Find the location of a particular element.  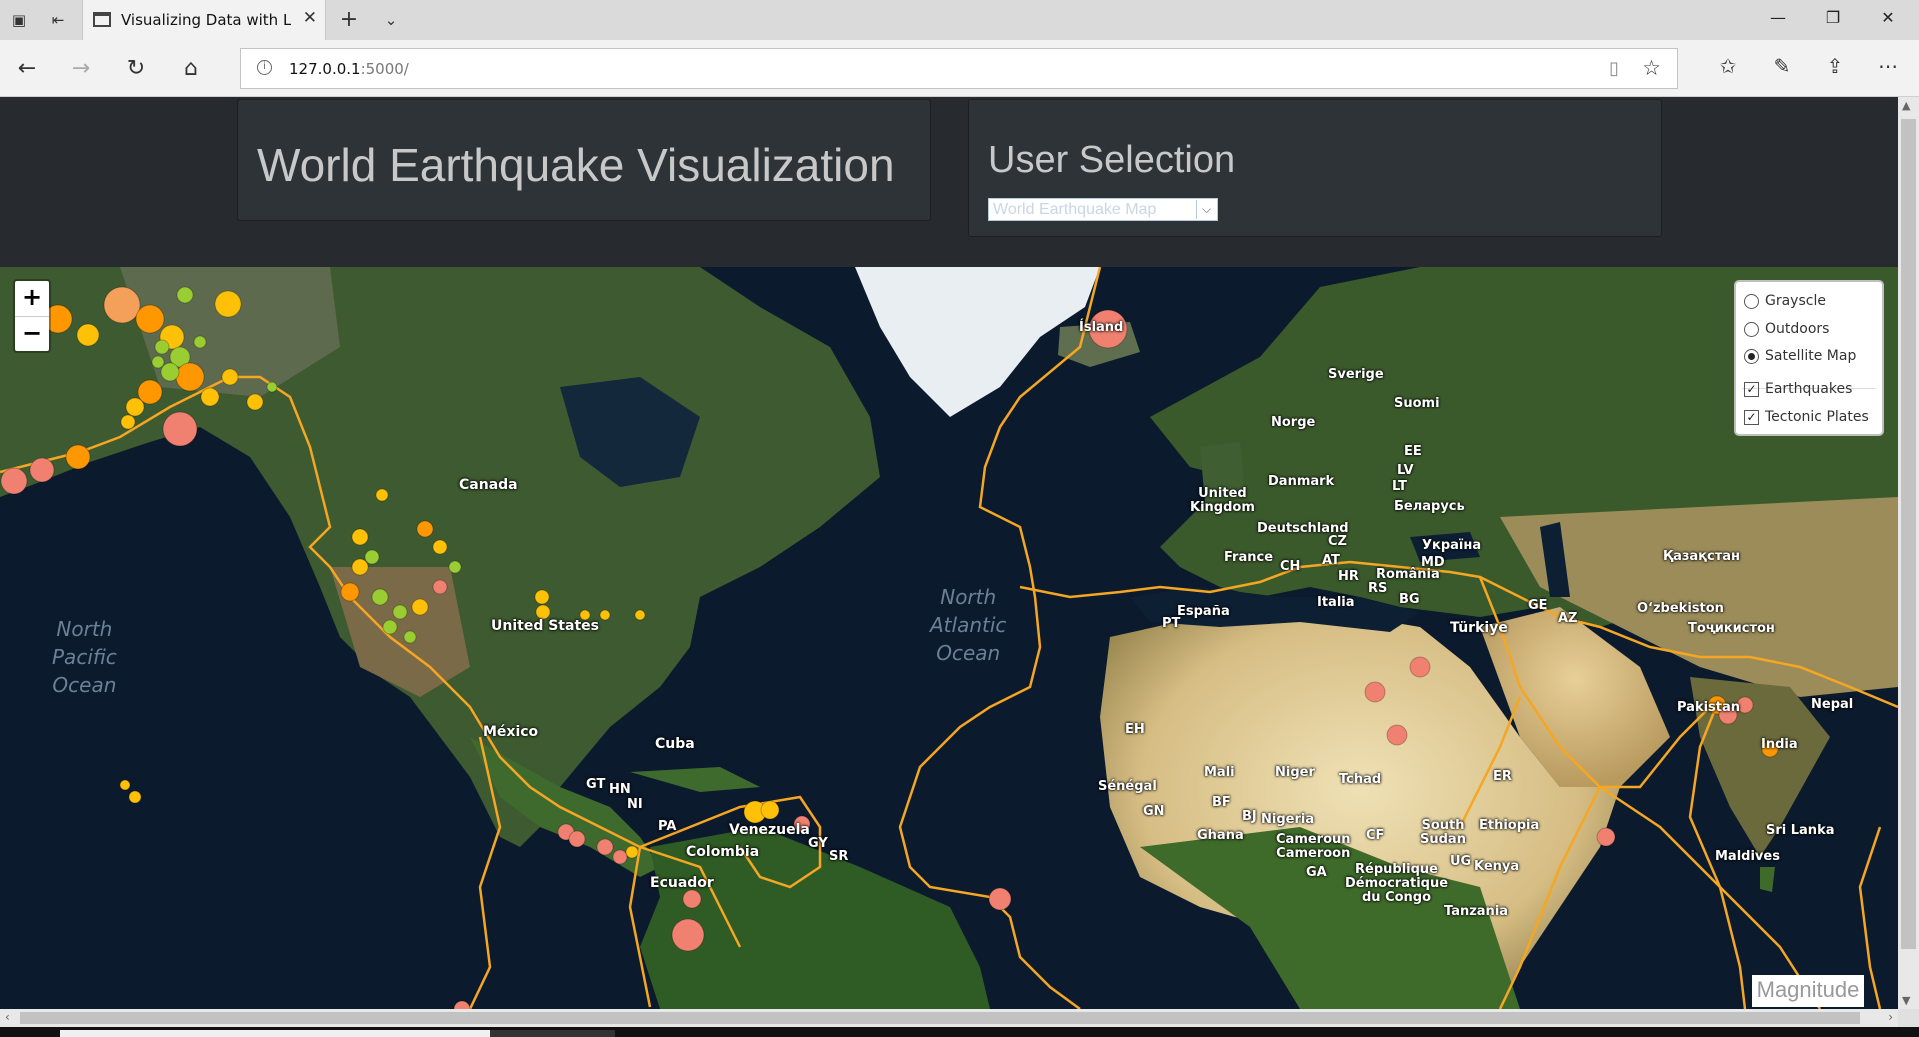

address-bar: i 127.0.0.1:5000/ ▯ ☆ is located at coordinates (959, 68).